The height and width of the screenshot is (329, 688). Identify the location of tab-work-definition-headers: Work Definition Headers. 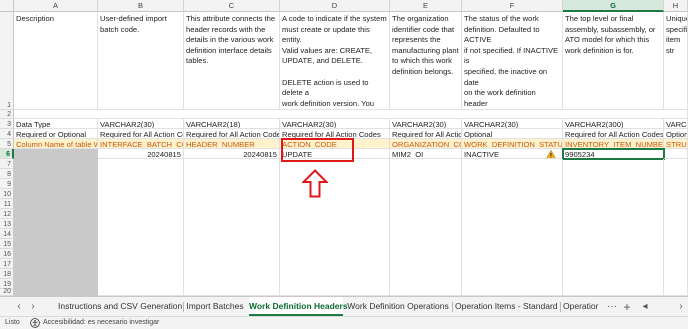
(298, 306).